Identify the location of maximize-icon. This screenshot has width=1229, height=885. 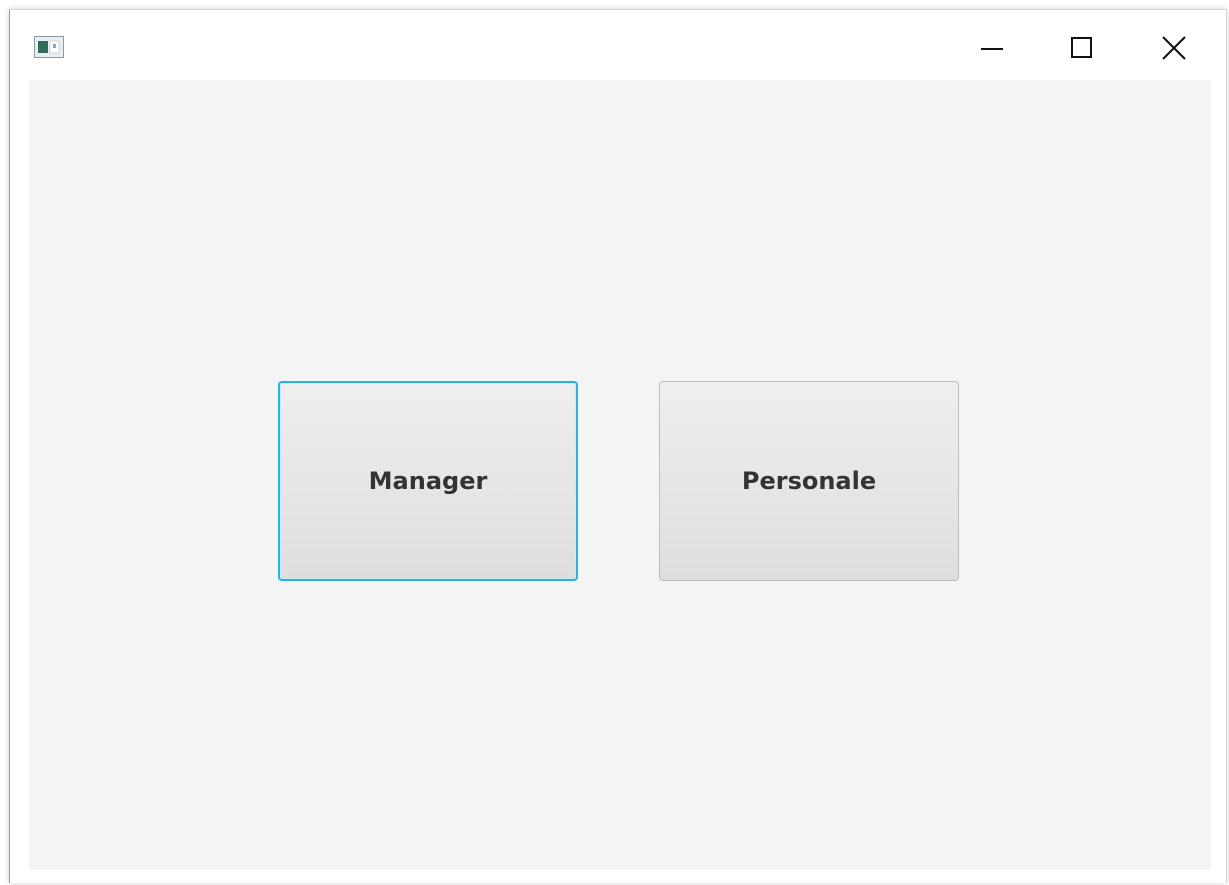
(1081, 47).